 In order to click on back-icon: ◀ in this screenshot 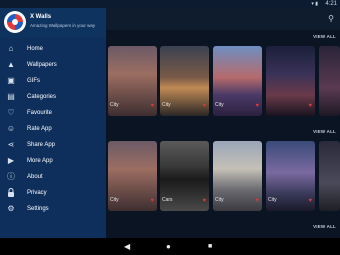, I will do `click(127, 246)`.